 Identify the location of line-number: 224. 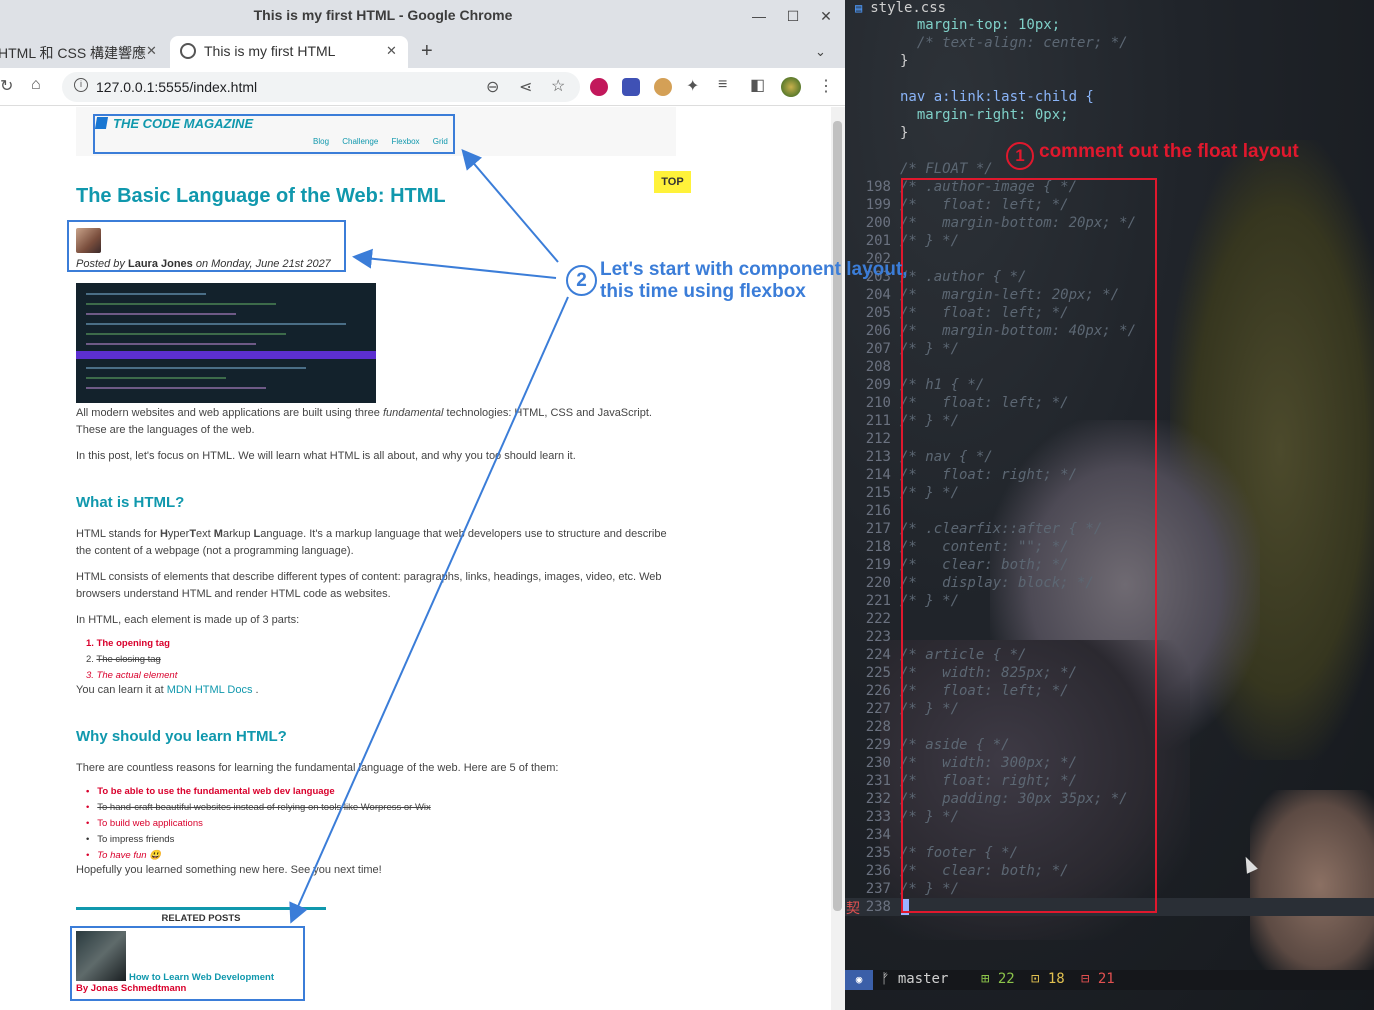
(878, 655).